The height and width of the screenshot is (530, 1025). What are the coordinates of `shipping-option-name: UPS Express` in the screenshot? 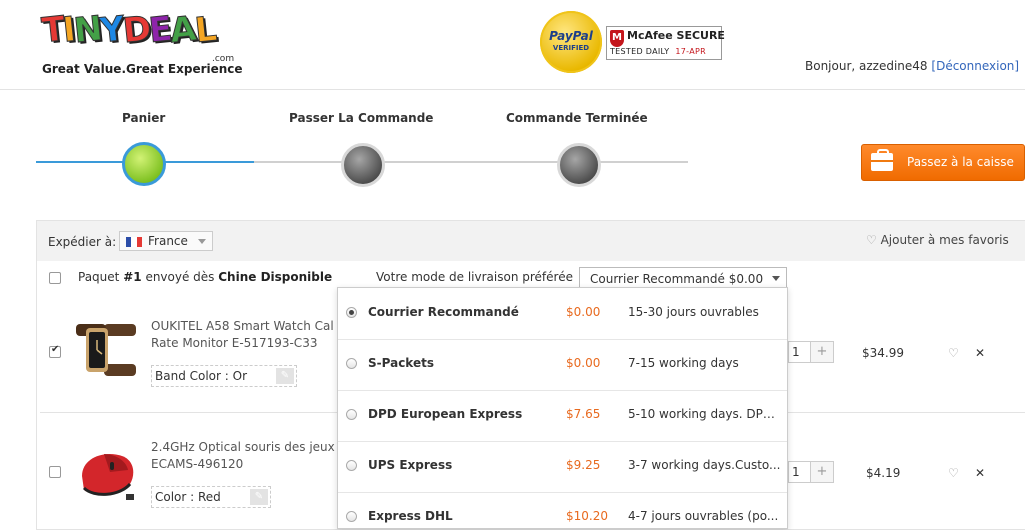 It's located at (410, 465).